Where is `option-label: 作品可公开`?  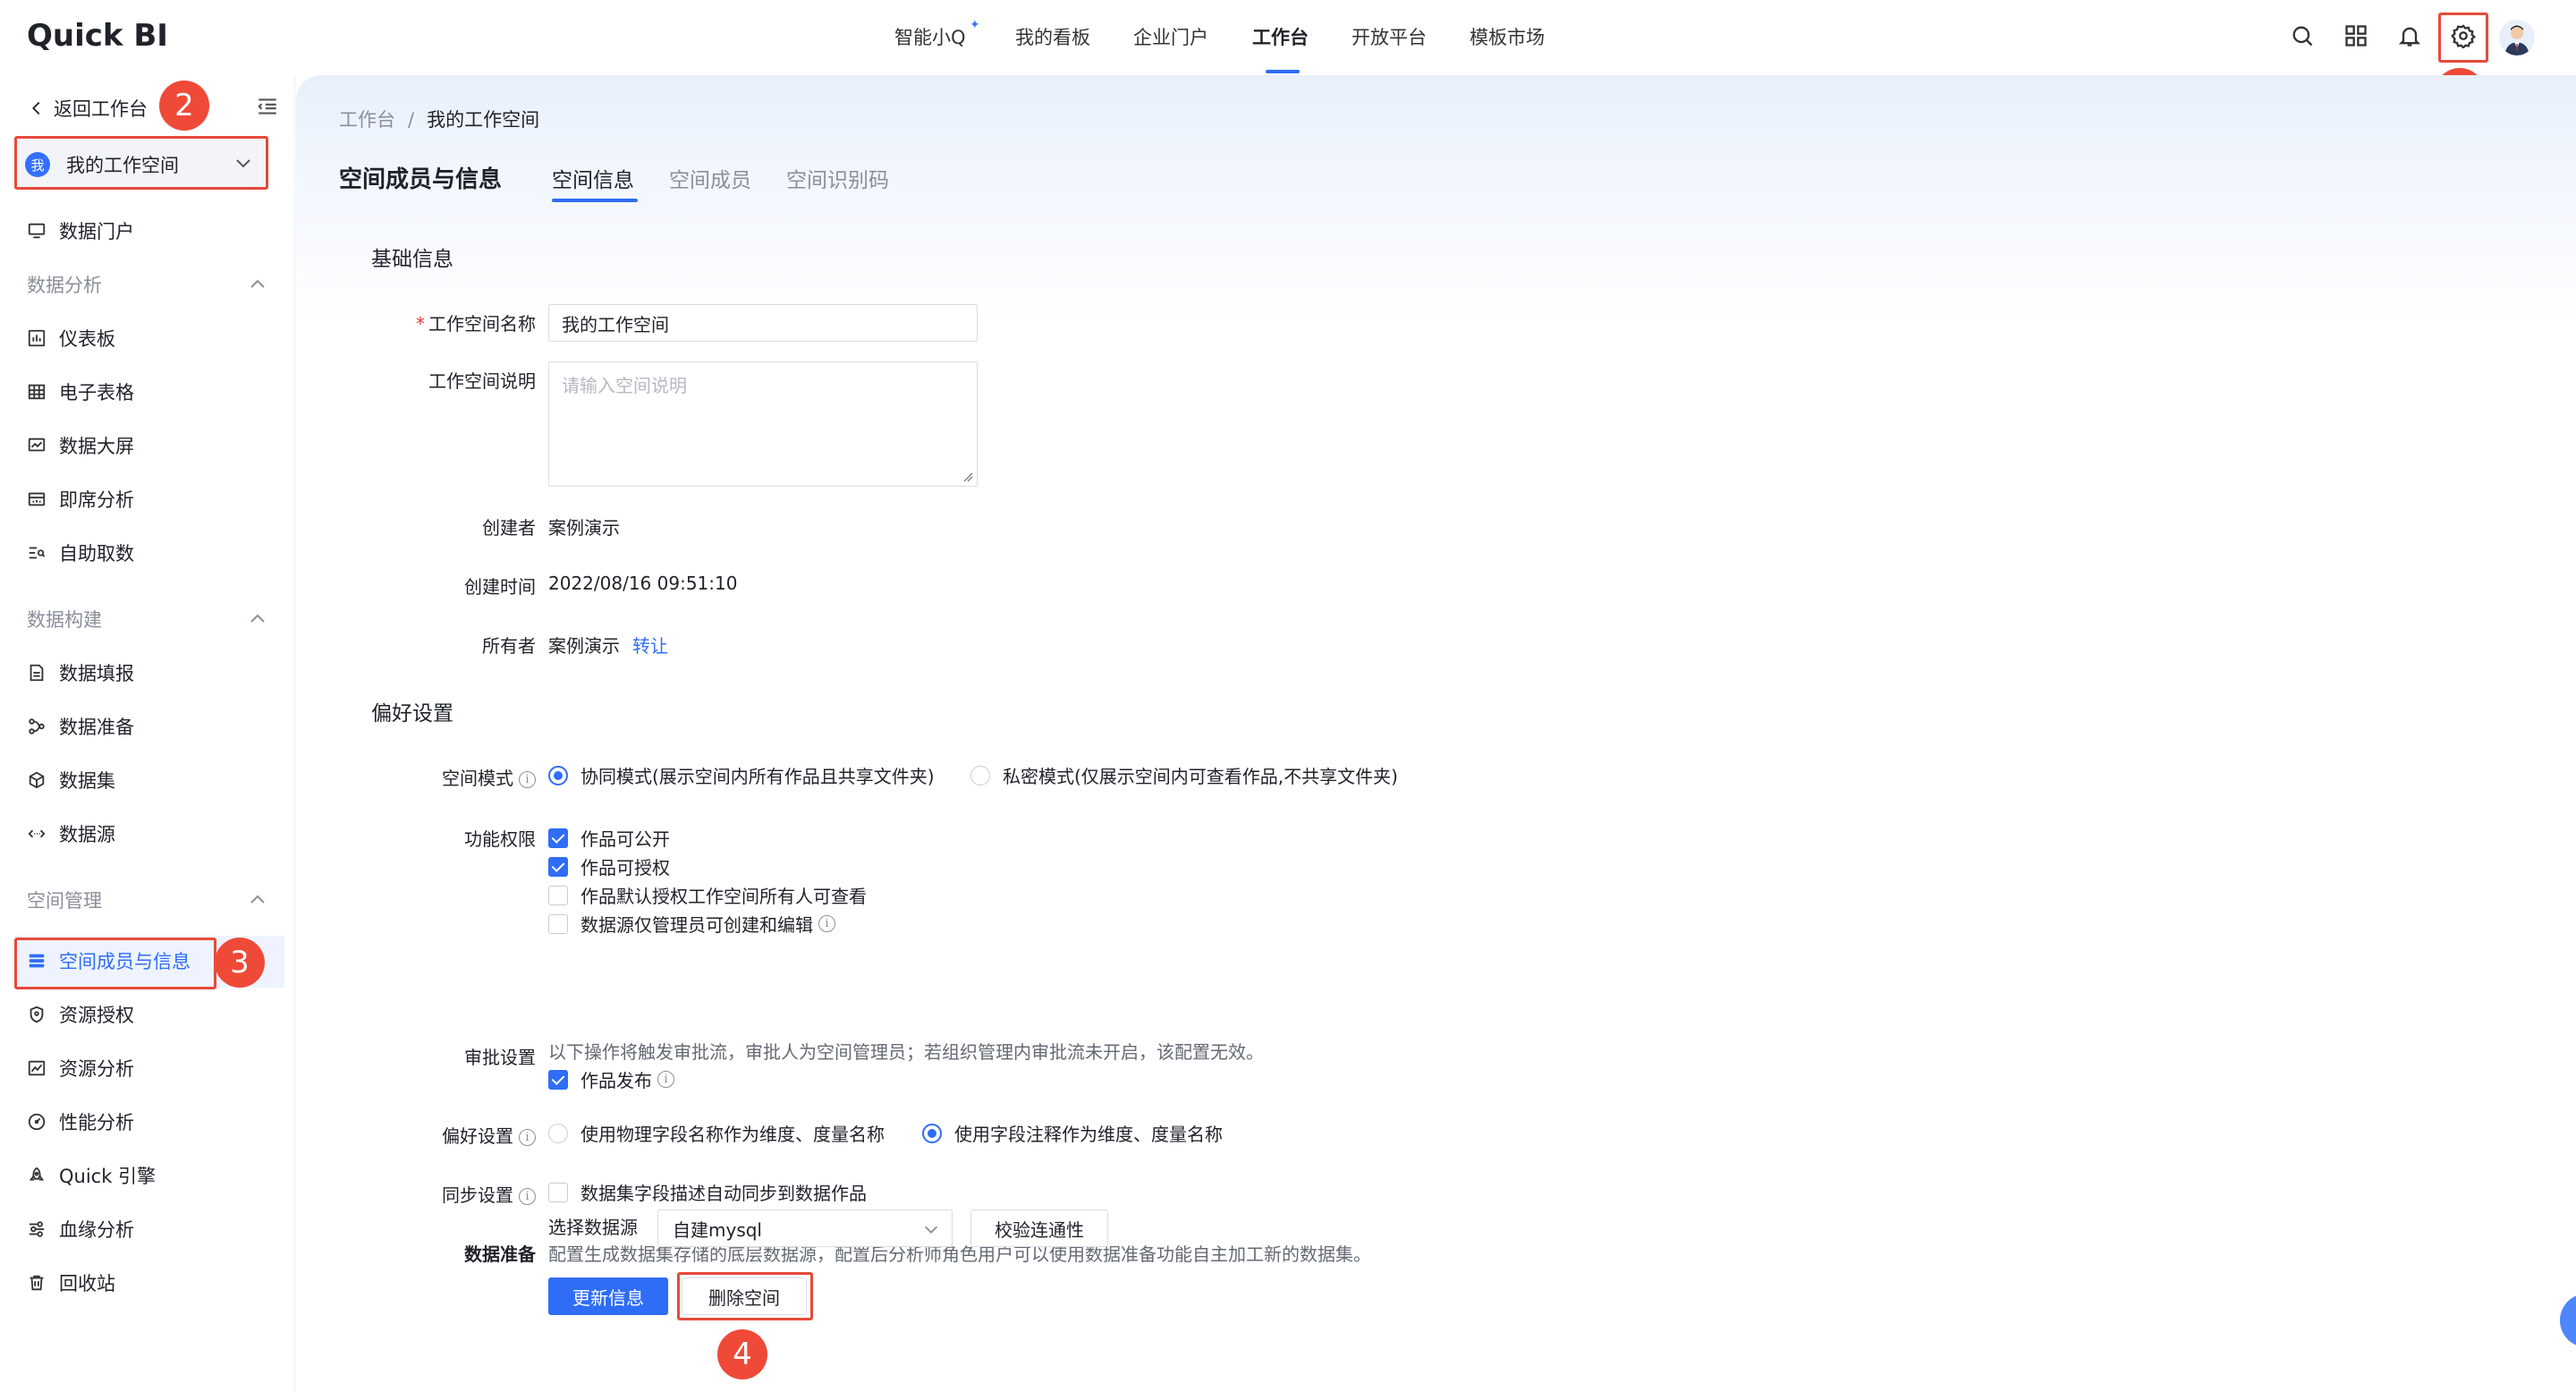
option-label: 作品可公开 is located at coordinates (625, 839).